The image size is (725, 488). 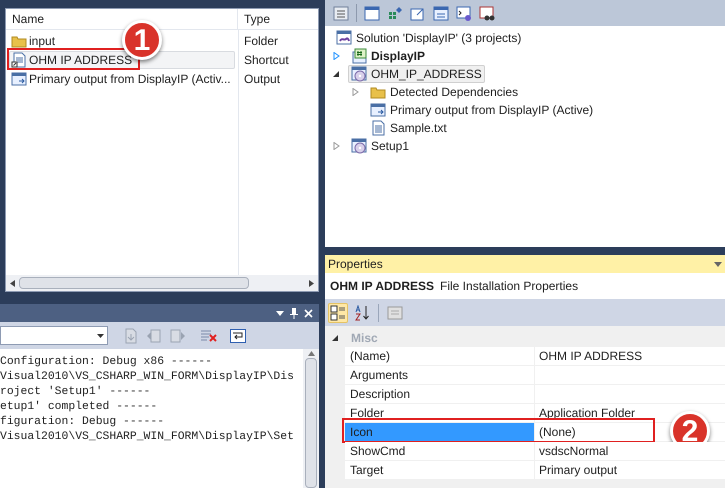 What do you see at coordinates (355, 264) in the screenshot?
I see `panel-title: Properties` at bounding box center [355, 264].